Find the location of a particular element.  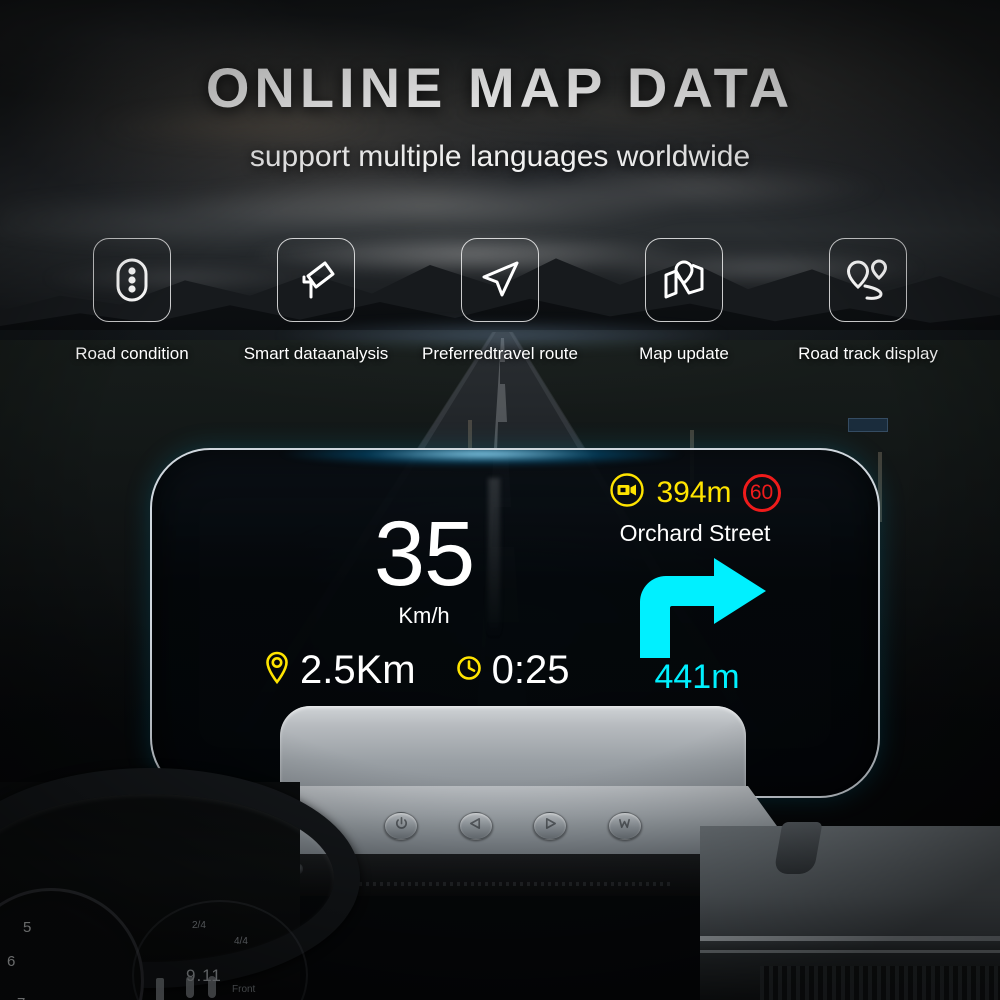

traffic-light-icon is located at coordinates (132, 280).